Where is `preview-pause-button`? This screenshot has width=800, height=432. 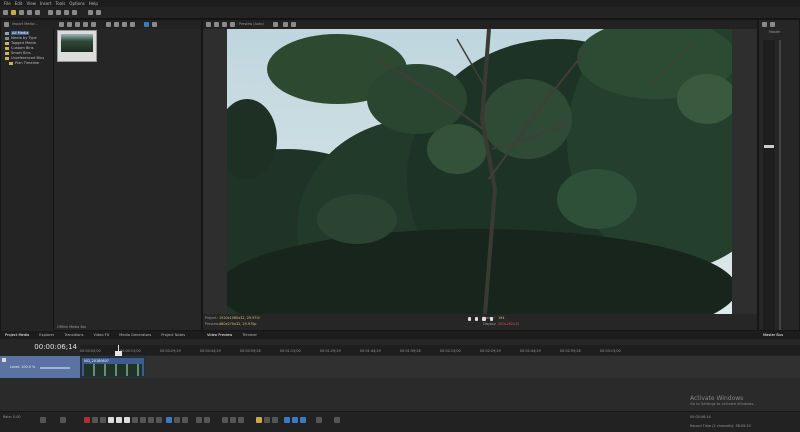 preview-pause-button is located at coordinates (476, 319).